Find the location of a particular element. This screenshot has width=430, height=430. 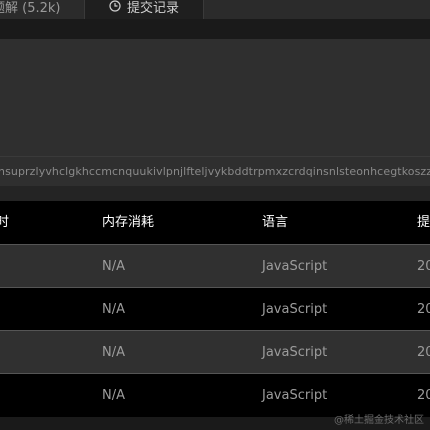

tab-solutions-label: 题解 (5.2k) is located at coordinates (30, 8).